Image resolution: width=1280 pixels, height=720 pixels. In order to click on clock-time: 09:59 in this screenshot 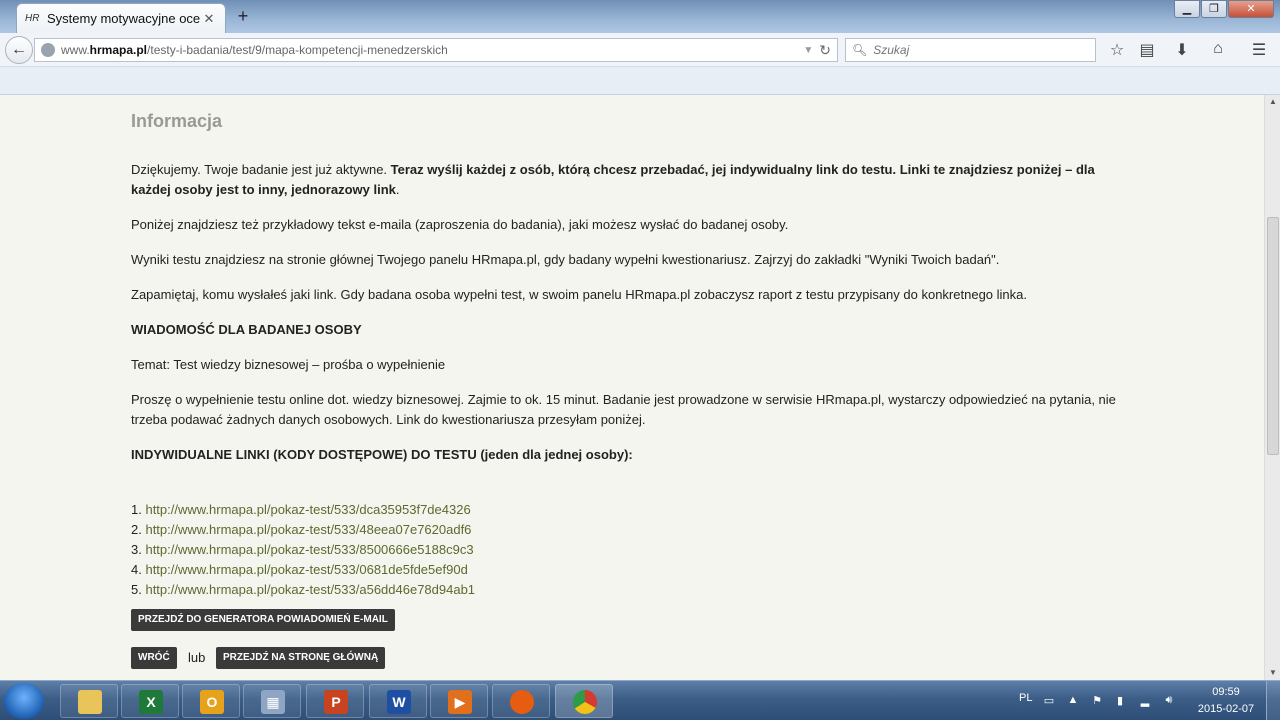, I will do `click(1226, 692)`.